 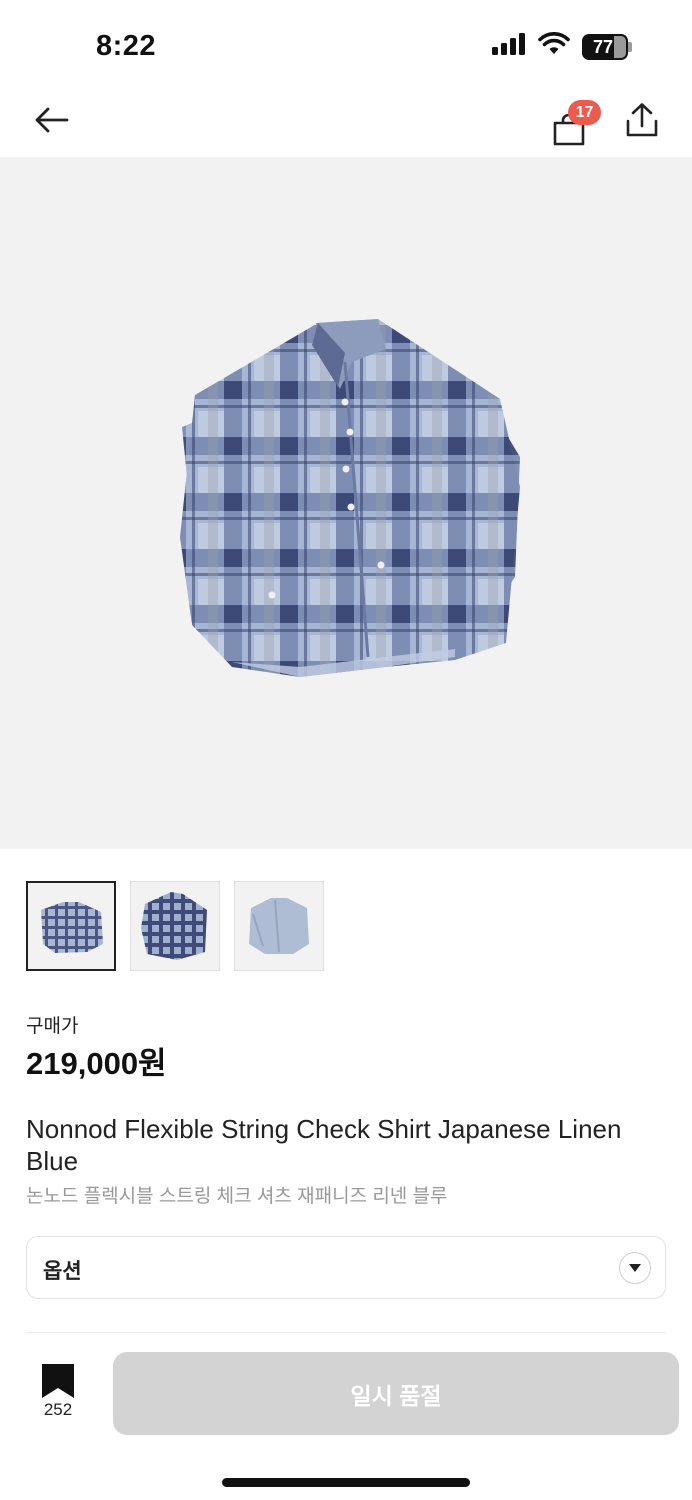 I want to click on soldout-button: 일시 품절, so click(x=396, y=1393).